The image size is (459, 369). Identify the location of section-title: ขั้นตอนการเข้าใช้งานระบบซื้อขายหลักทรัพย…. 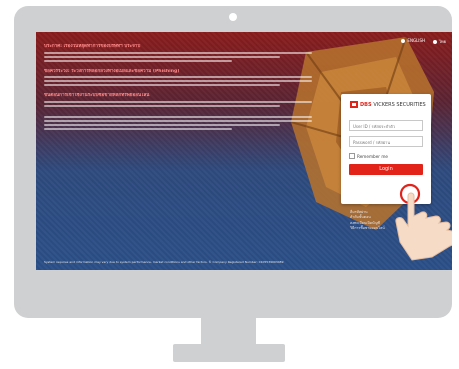
(178, 96).